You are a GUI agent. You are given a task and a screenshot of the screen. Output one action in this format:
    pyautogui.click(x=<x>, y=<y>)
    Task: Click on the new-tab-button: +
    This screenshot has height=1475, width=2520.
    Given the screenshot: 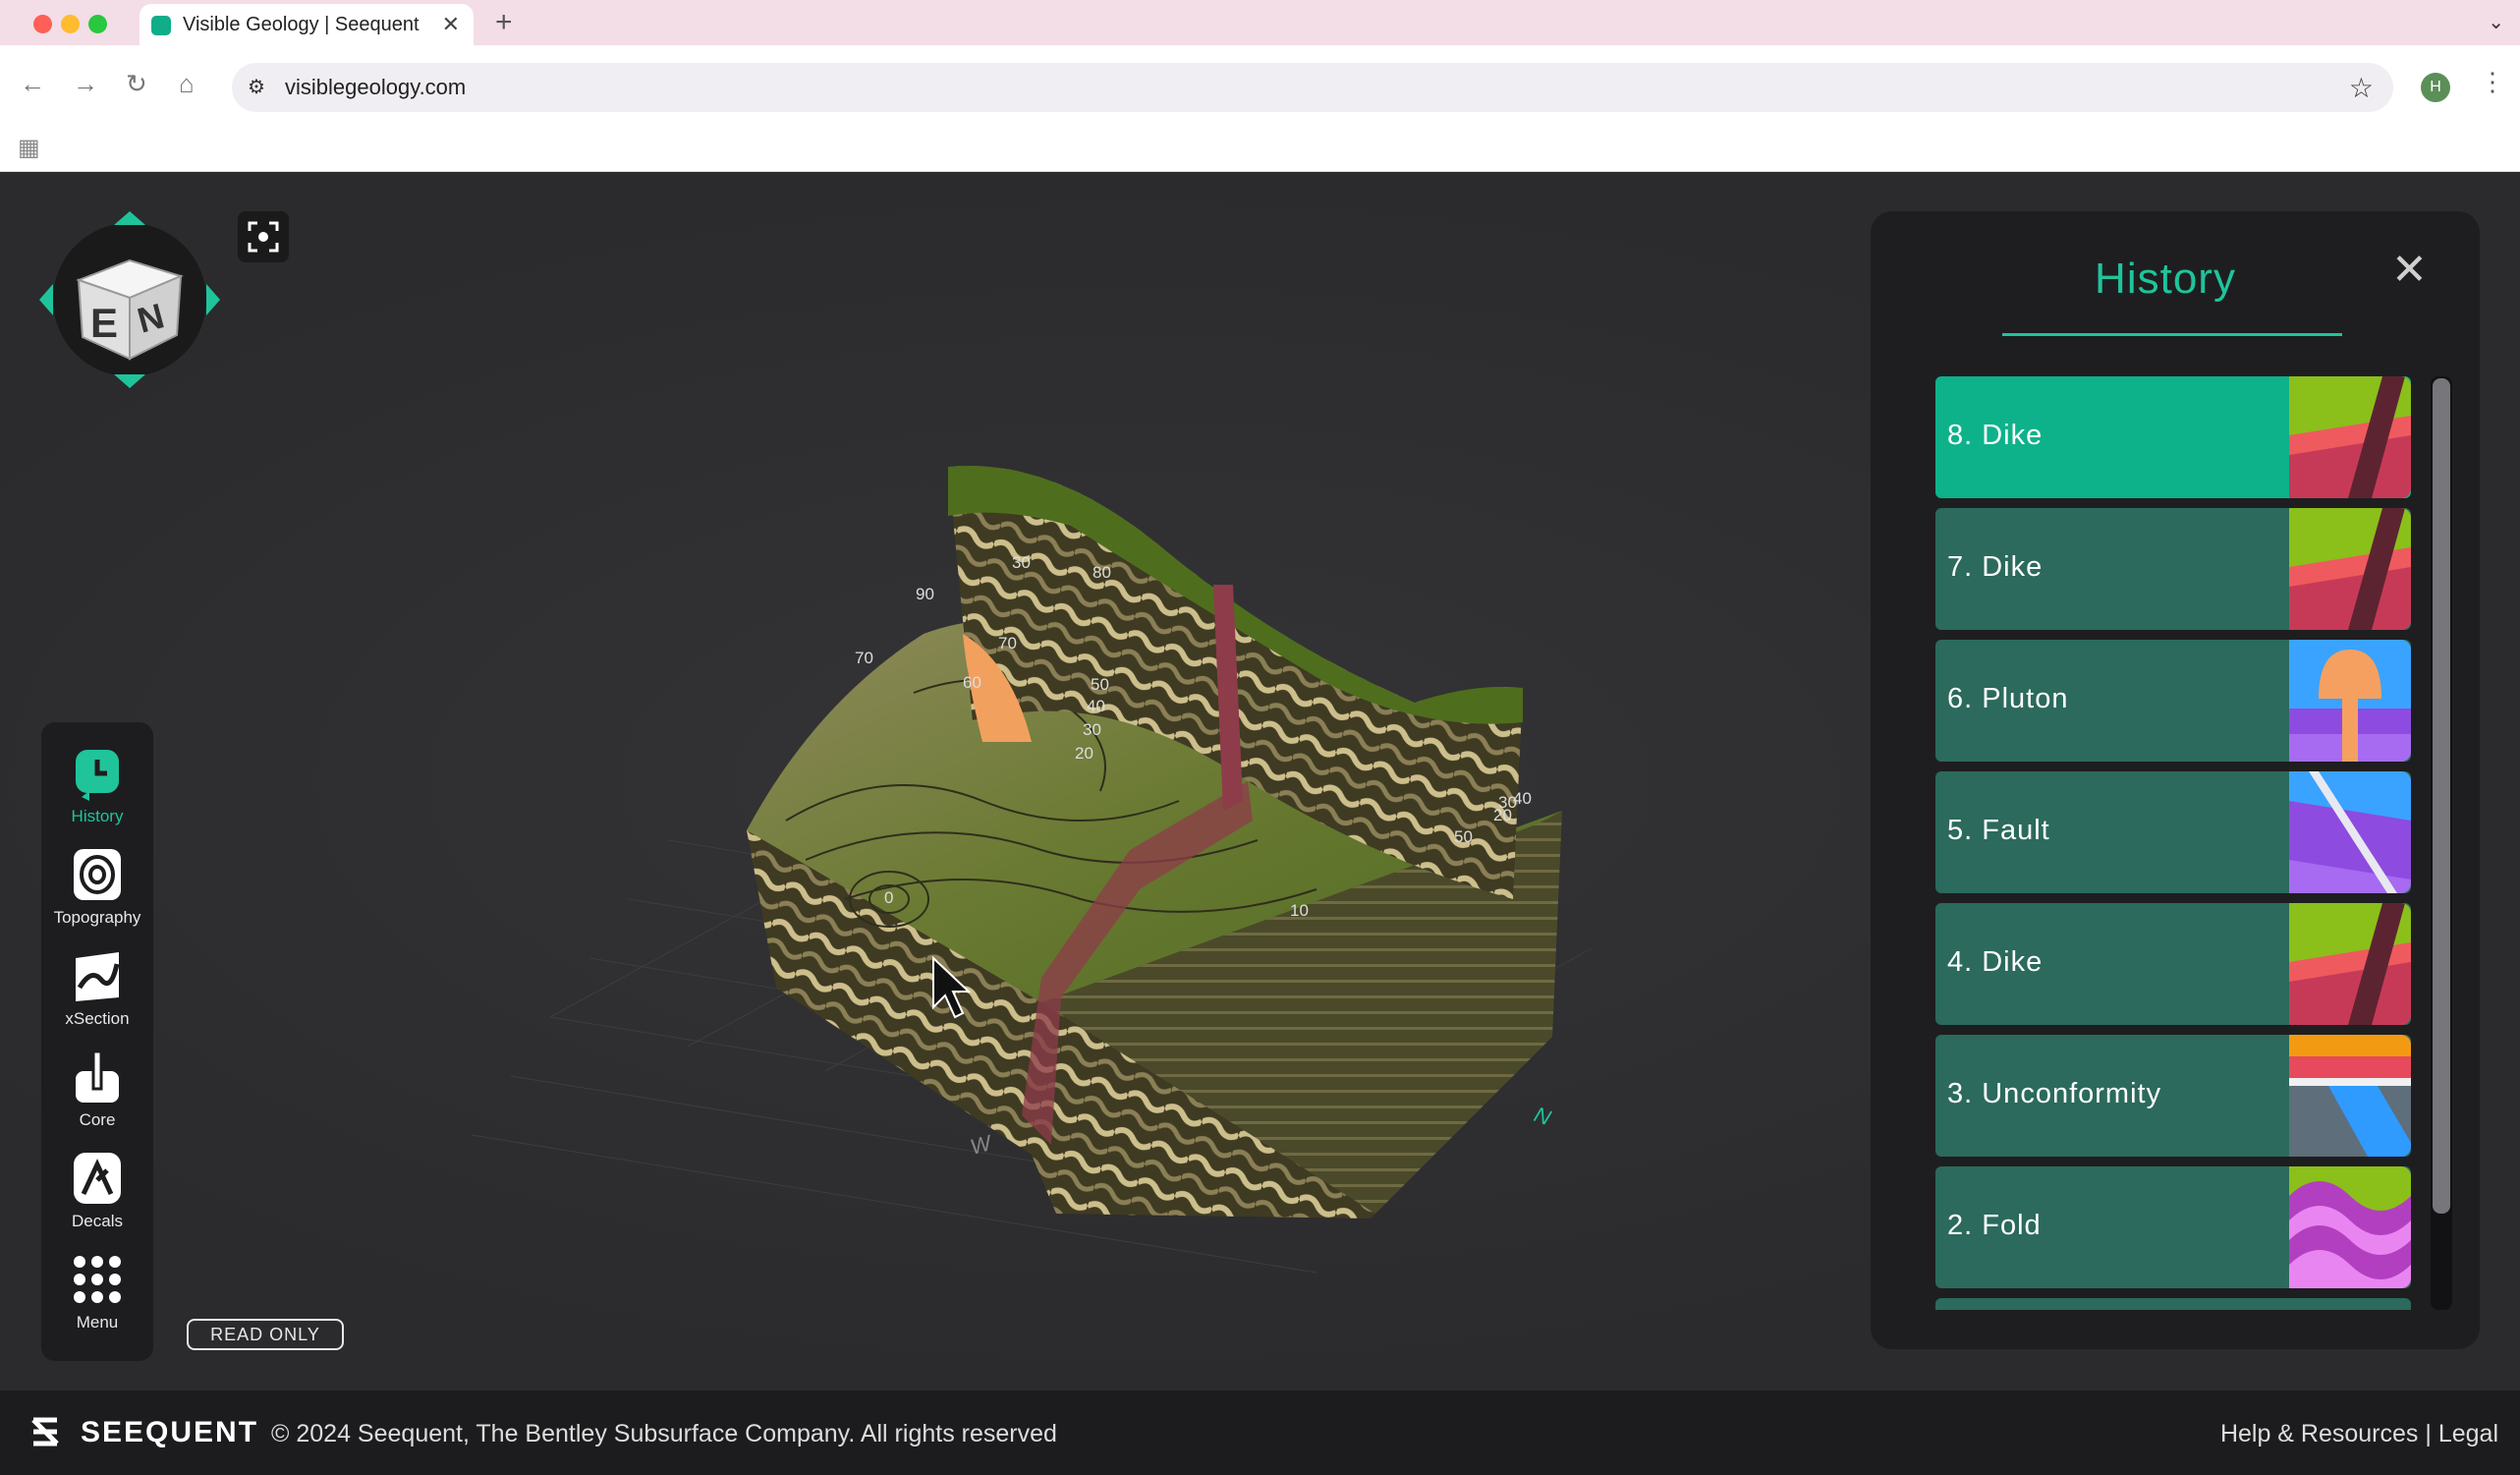 What is the action you would take?
    pyautogui.click(x=504, y=22)
    